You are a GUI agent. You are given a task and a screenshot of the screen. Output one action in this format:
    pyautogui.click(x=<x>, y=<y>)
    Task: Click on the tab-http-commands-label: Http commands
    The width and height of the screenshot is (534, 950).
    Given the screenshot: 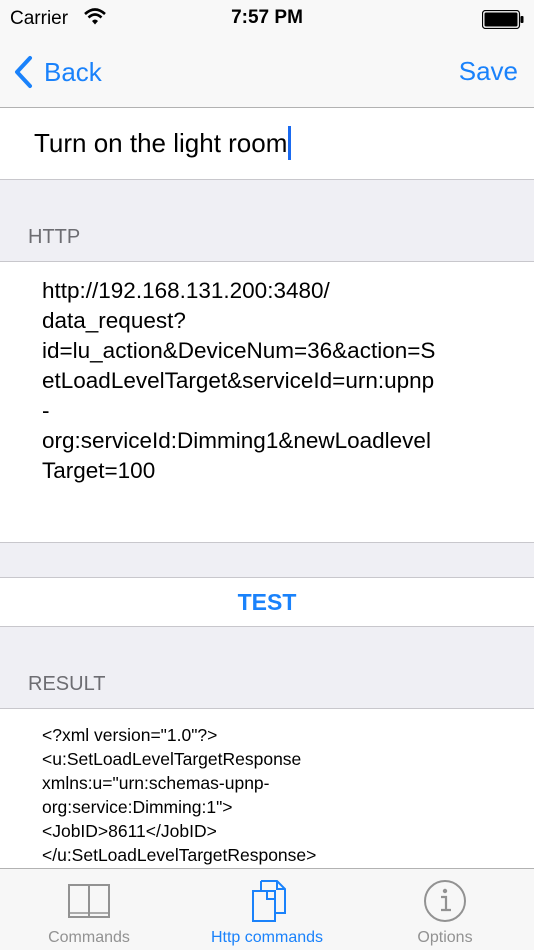 What is the action you would take?
    pyautogui.click(x=267, y=937)
    